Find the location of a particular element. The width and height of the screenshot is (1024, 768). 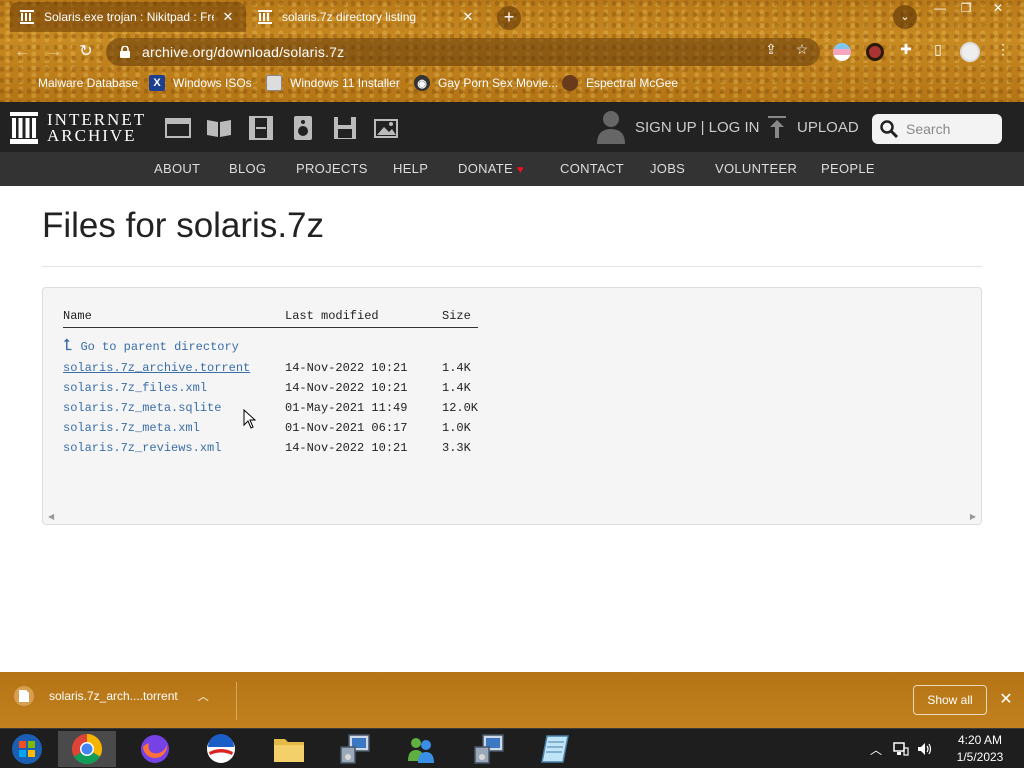

file-modified: 14-Nov-2022 10:21 is located at coordinates (346, 367).